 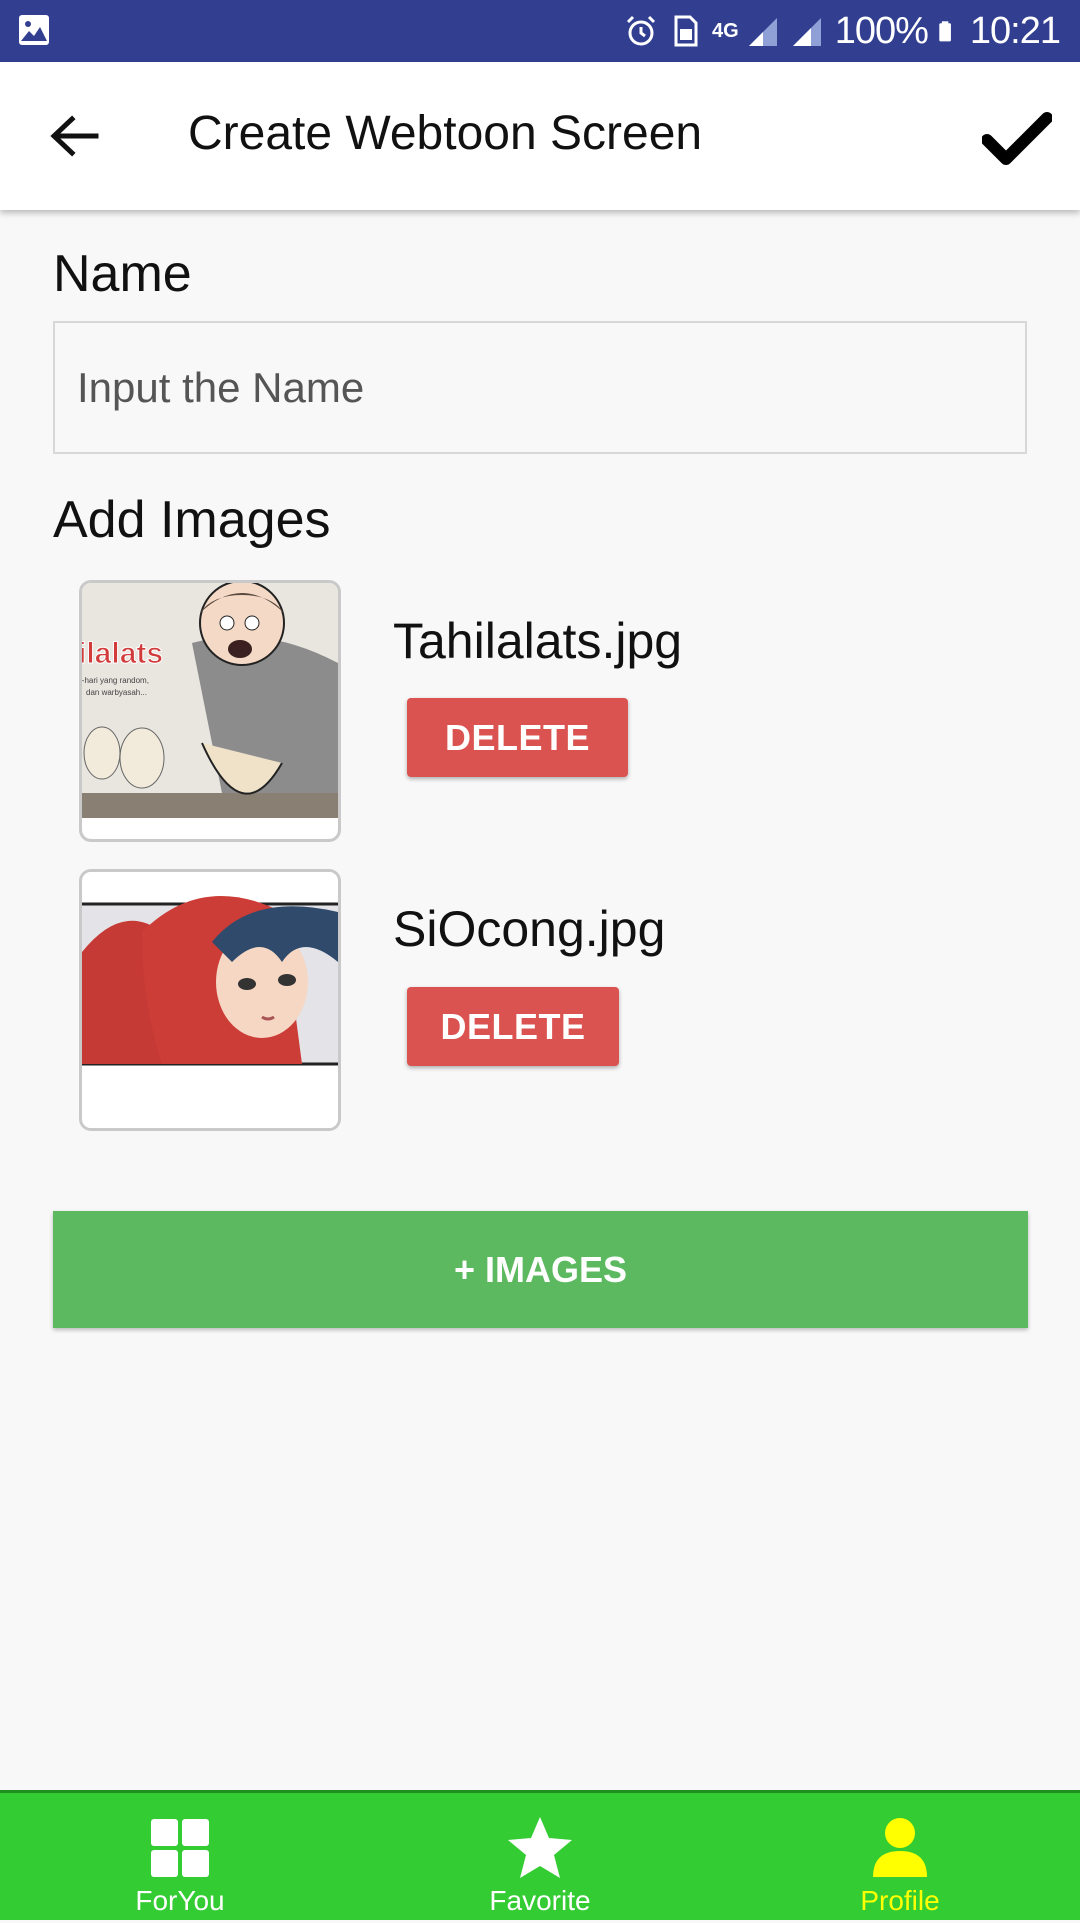 I want to click on name-input, so click(x=540, y=387).